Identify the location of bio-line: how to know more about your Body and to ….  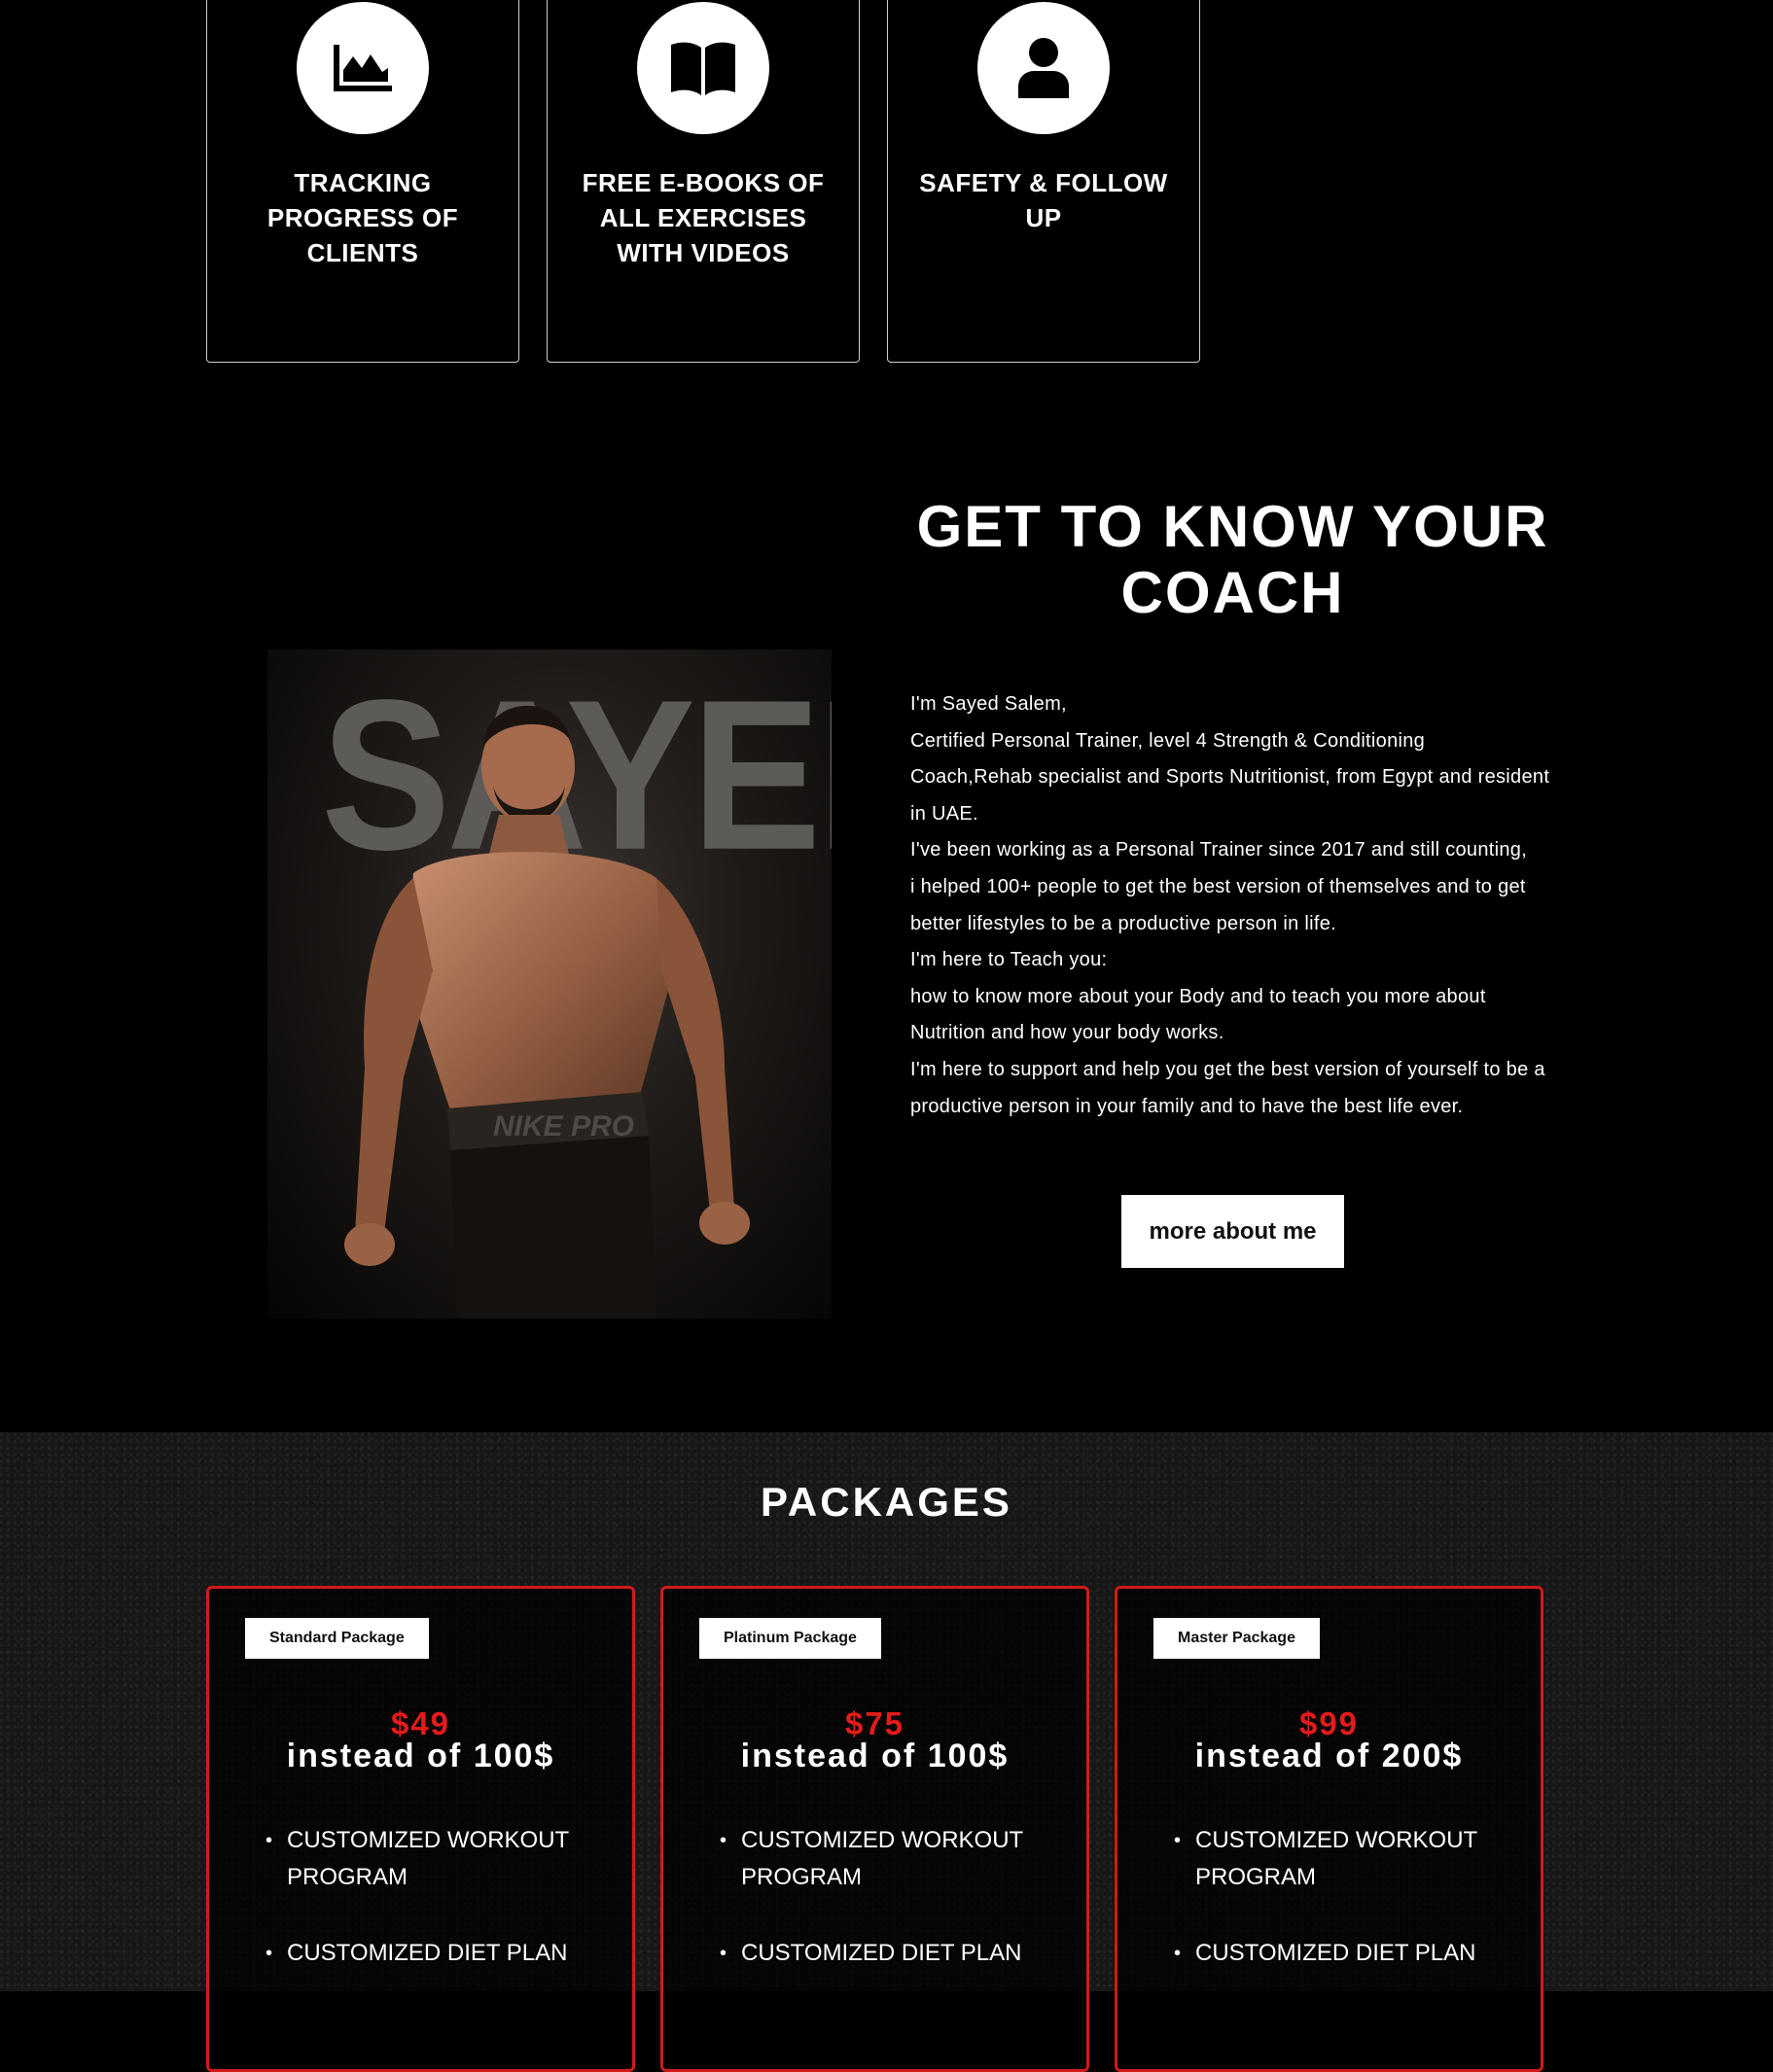
(1198, 1014).